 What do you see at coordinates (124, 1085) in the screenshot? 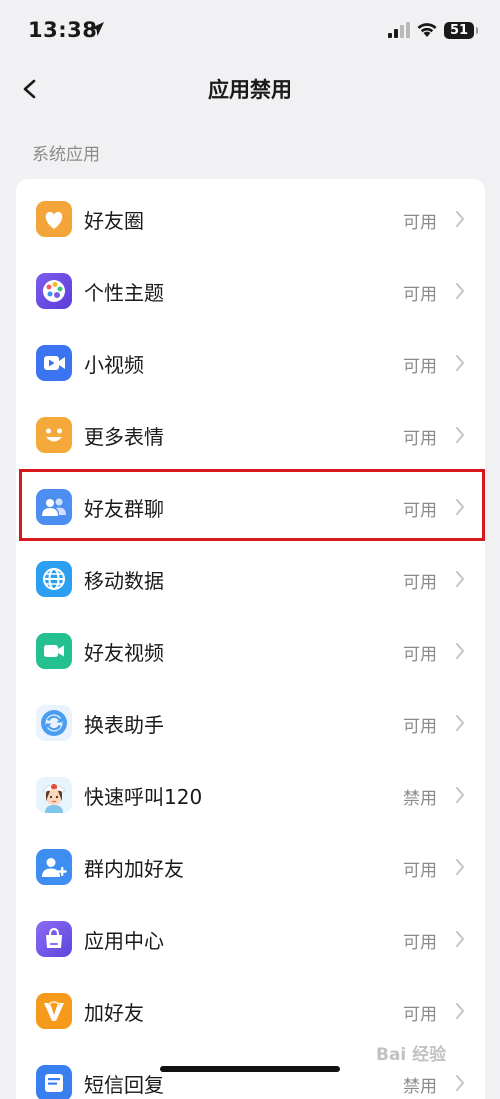
I see `list-item-label: 短信回复` at bounding box center [124, 1085].